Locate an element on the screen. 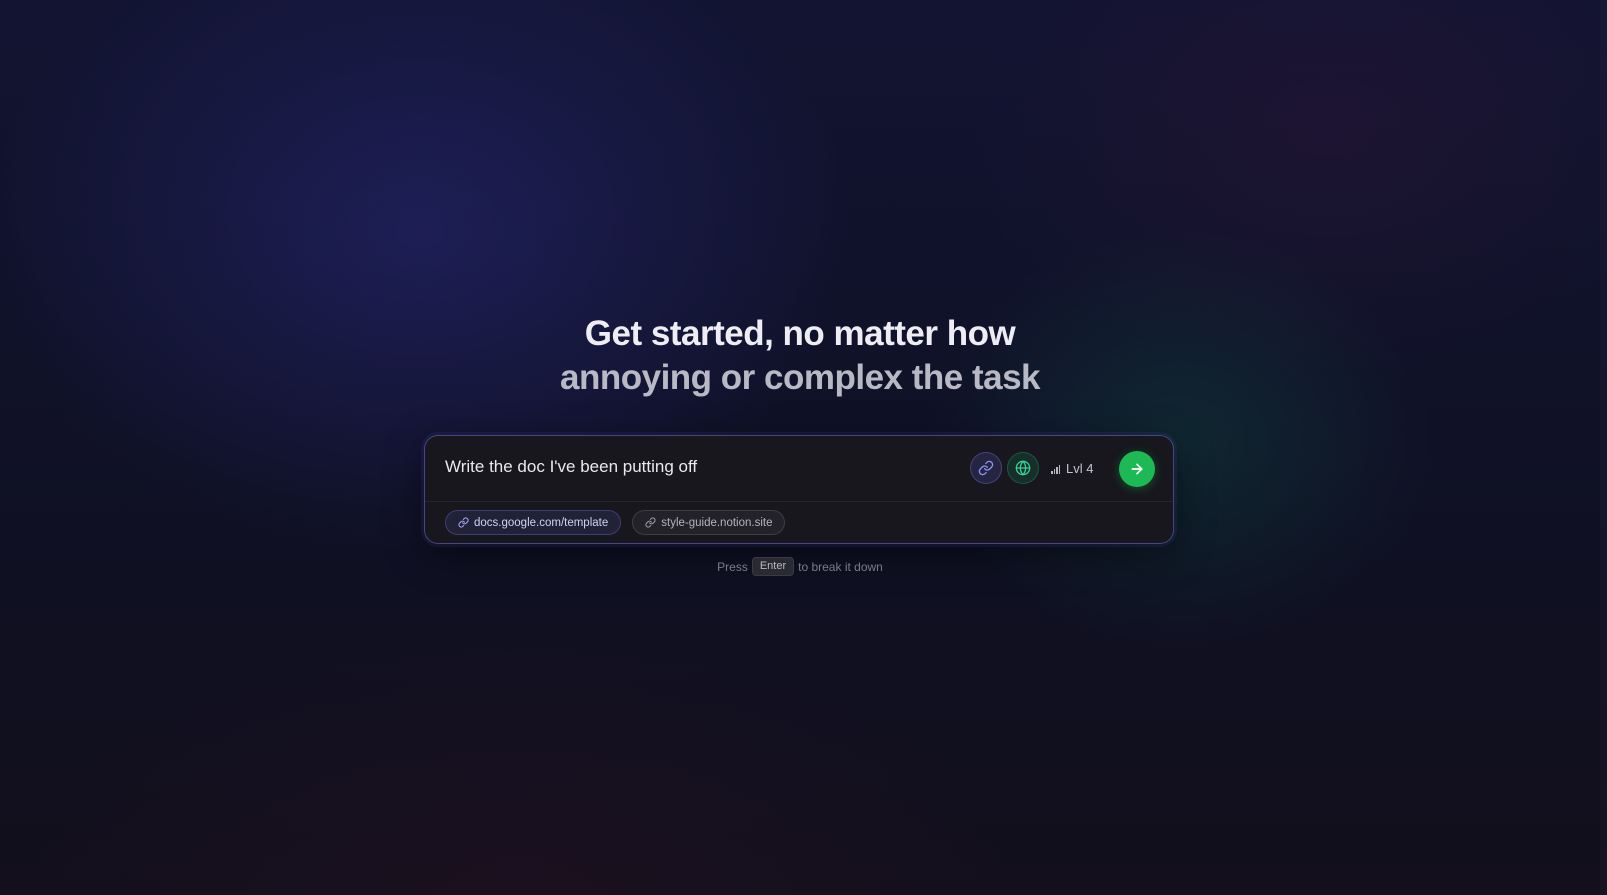 The height and width of the screenshot is (895, 1607). hero-line-secondary: annoying or complex the task is located at coordinates (800, 377).